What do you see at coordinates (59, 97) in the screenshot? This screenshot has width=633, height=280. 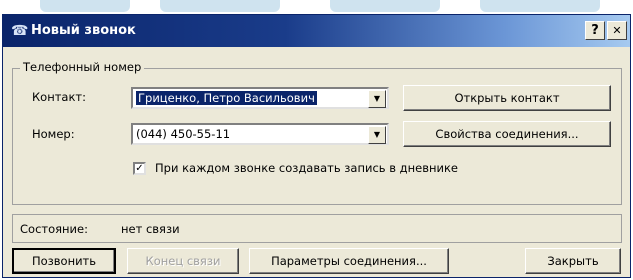 I see `contact-label: Контакт:` at bounding box center [59, 97].